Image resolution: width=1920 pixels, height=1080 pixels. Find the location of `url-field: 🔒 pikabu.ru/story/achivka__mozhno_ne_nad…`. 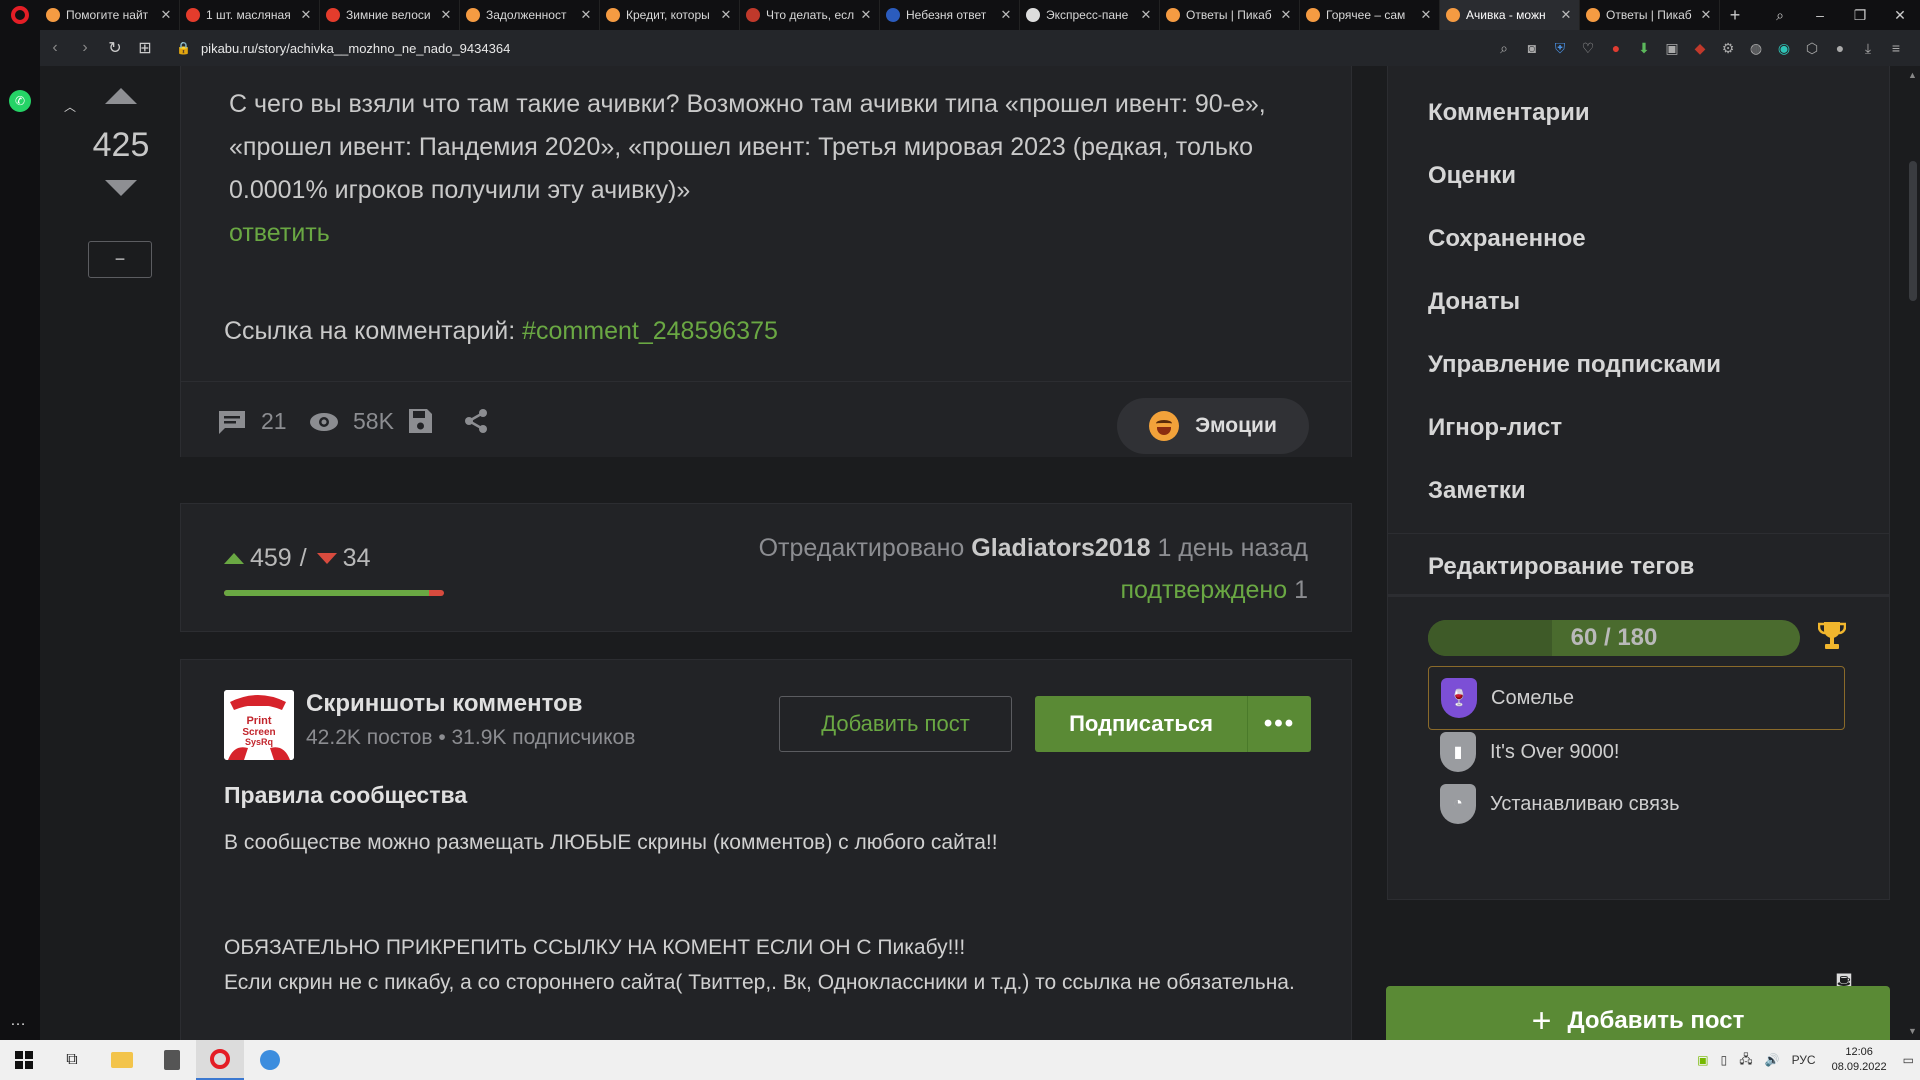

url-field: 🔒 pikabu.ru/story/achivka__mozhno_ne_nad… is located at coordinates (343, 48).